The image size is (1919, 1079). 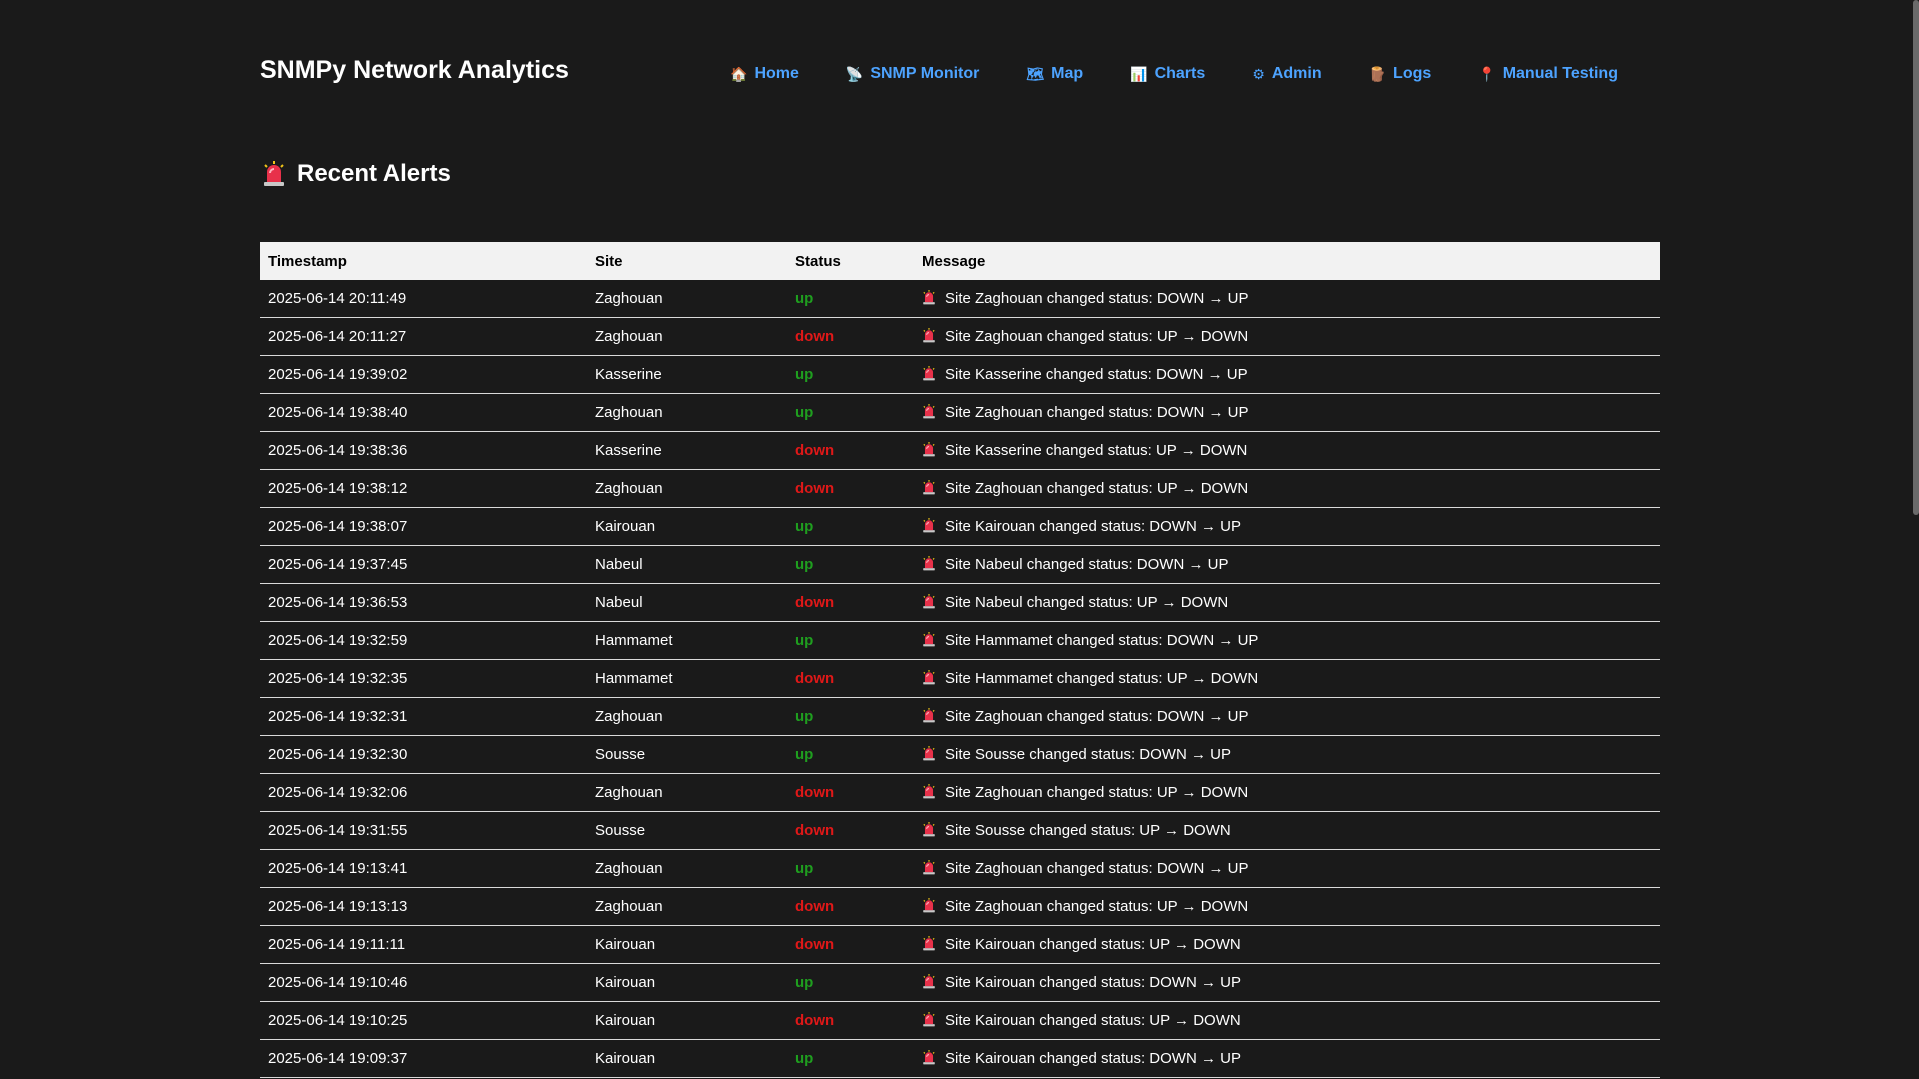 I want to click on cell-timestamp: 2025-06-14 19:10:46, so click(x=423, y=982).